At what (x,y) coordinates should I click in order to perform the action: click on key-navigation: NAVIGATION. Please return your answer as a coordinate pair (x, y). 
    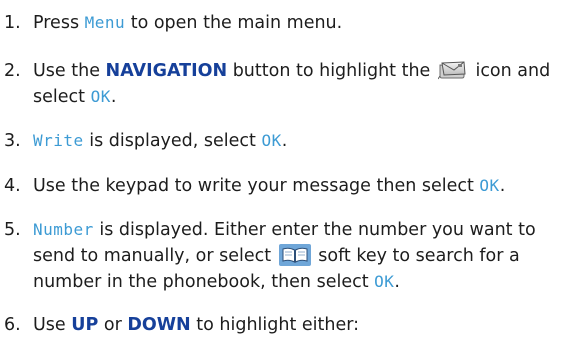
    Looking at the image, I should click on (166, 71).